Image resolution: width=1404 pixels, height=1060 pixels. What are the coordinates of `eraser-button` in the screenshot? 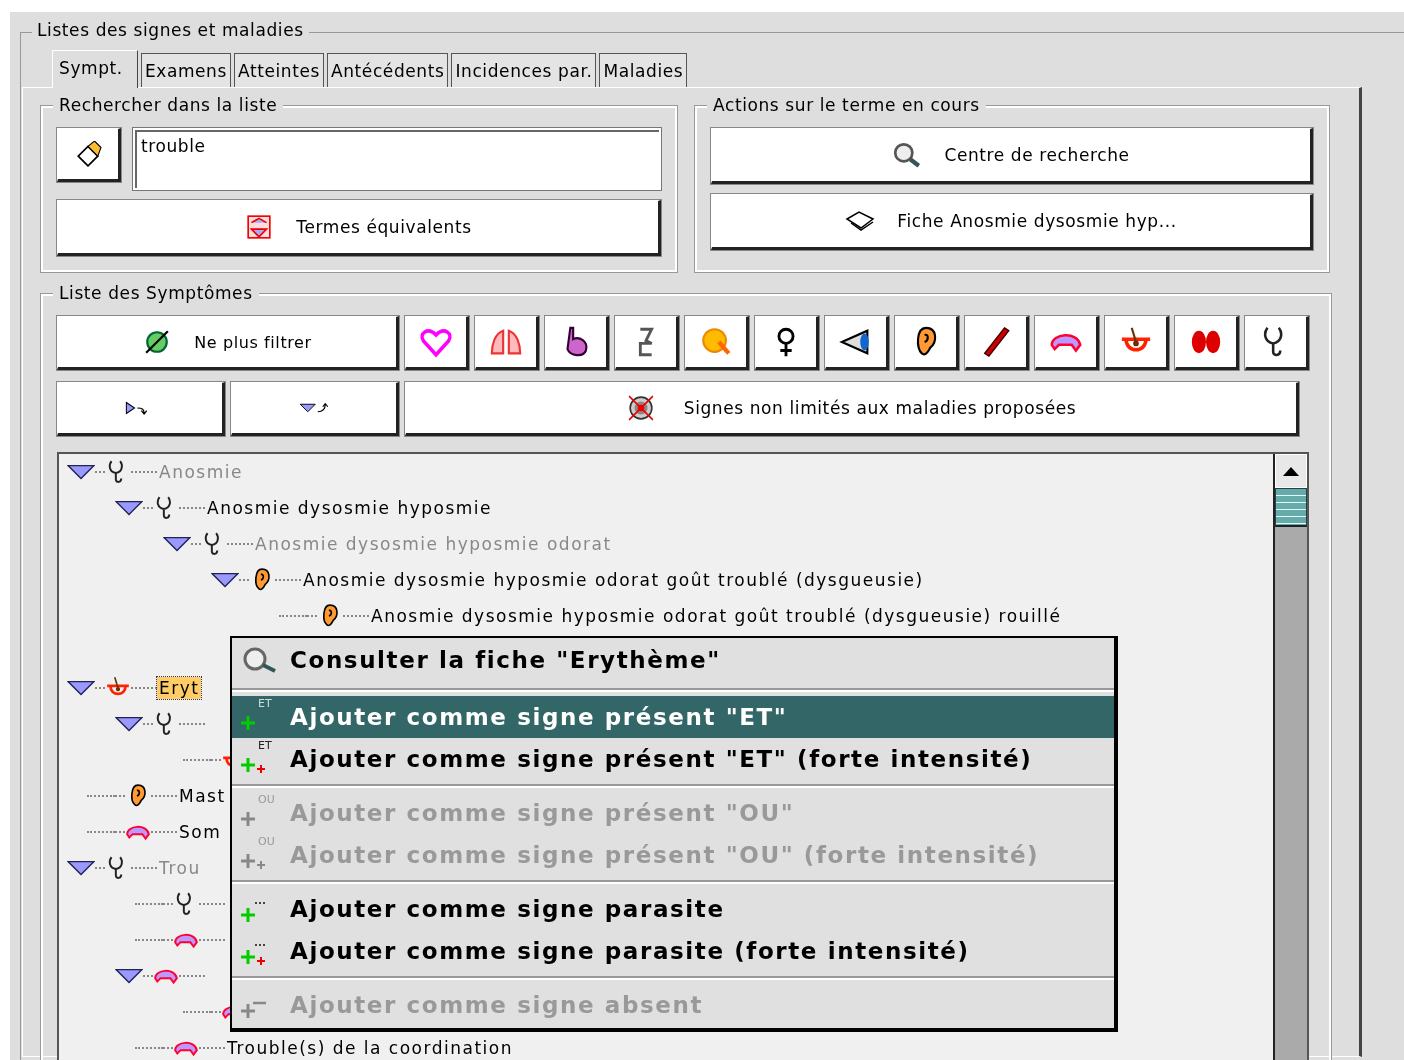 It's located at (89, 155).